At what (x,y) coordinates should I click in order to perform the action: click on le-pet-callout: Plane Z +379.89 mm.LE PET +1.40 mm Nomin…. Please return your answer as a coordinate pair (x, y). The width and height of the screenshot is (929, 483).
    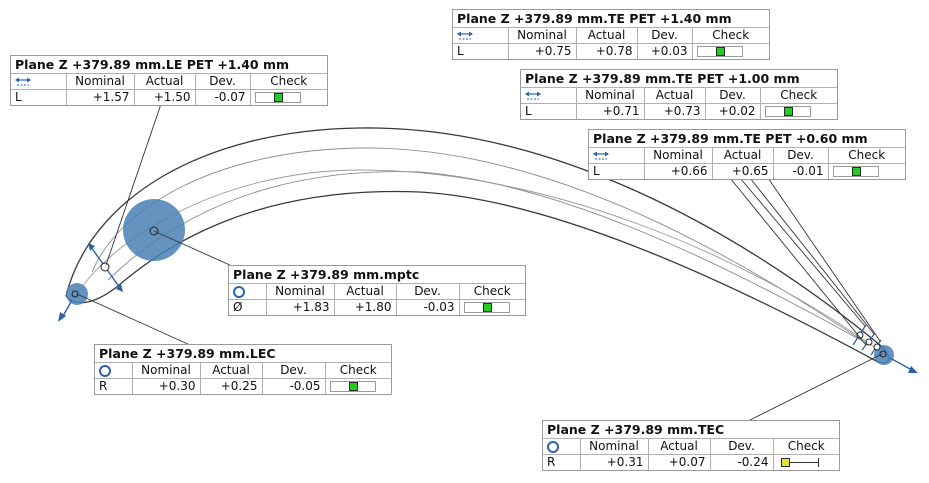
    Looking at the image, I should click on (169, 80).